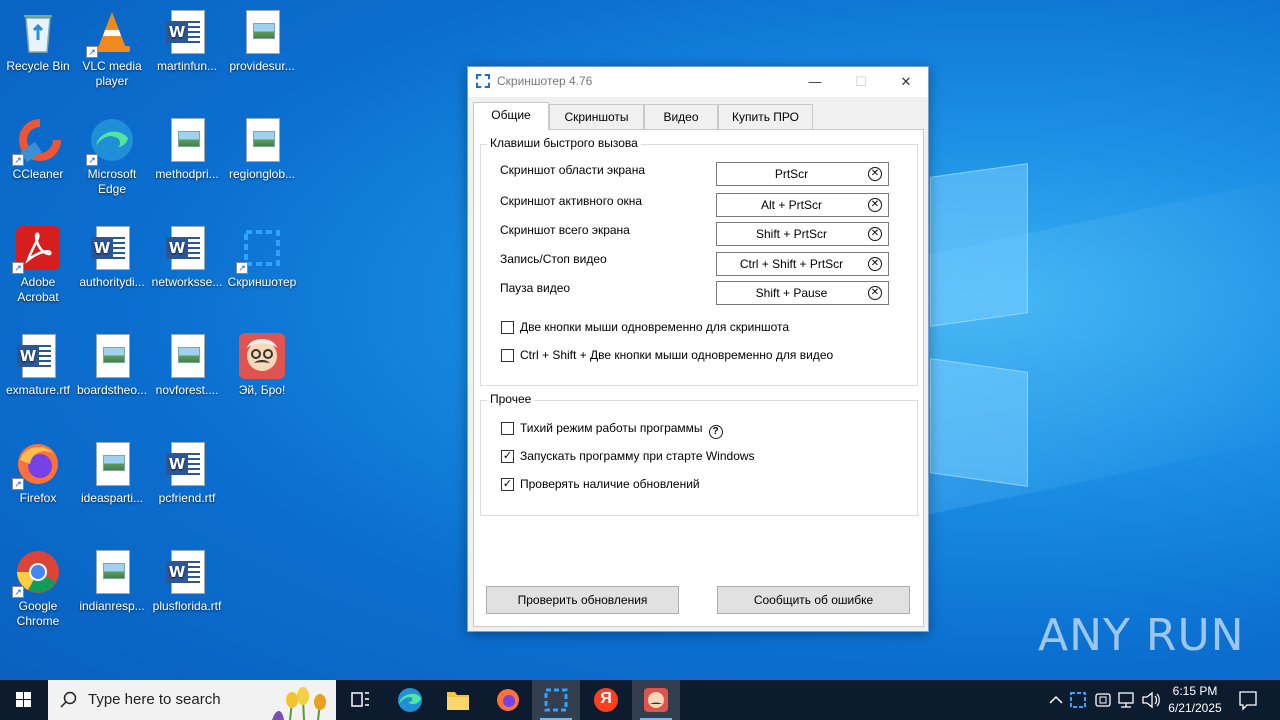 This screenshot has height=720, width=1280. I want to click on tray-screenshoter, so click(1078, 700).